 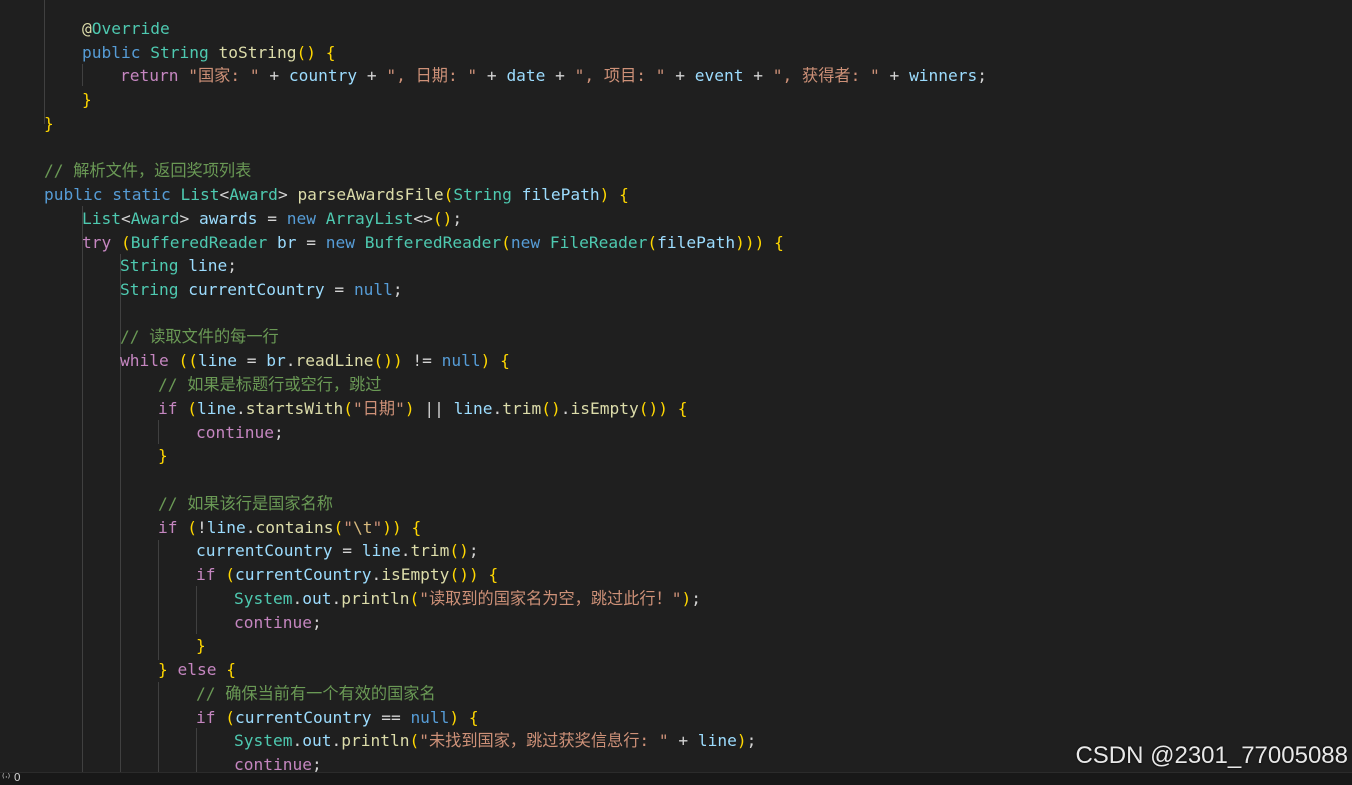 I want to click on code-line: // 如果该行是国家名称, so click(x=245, y=504).